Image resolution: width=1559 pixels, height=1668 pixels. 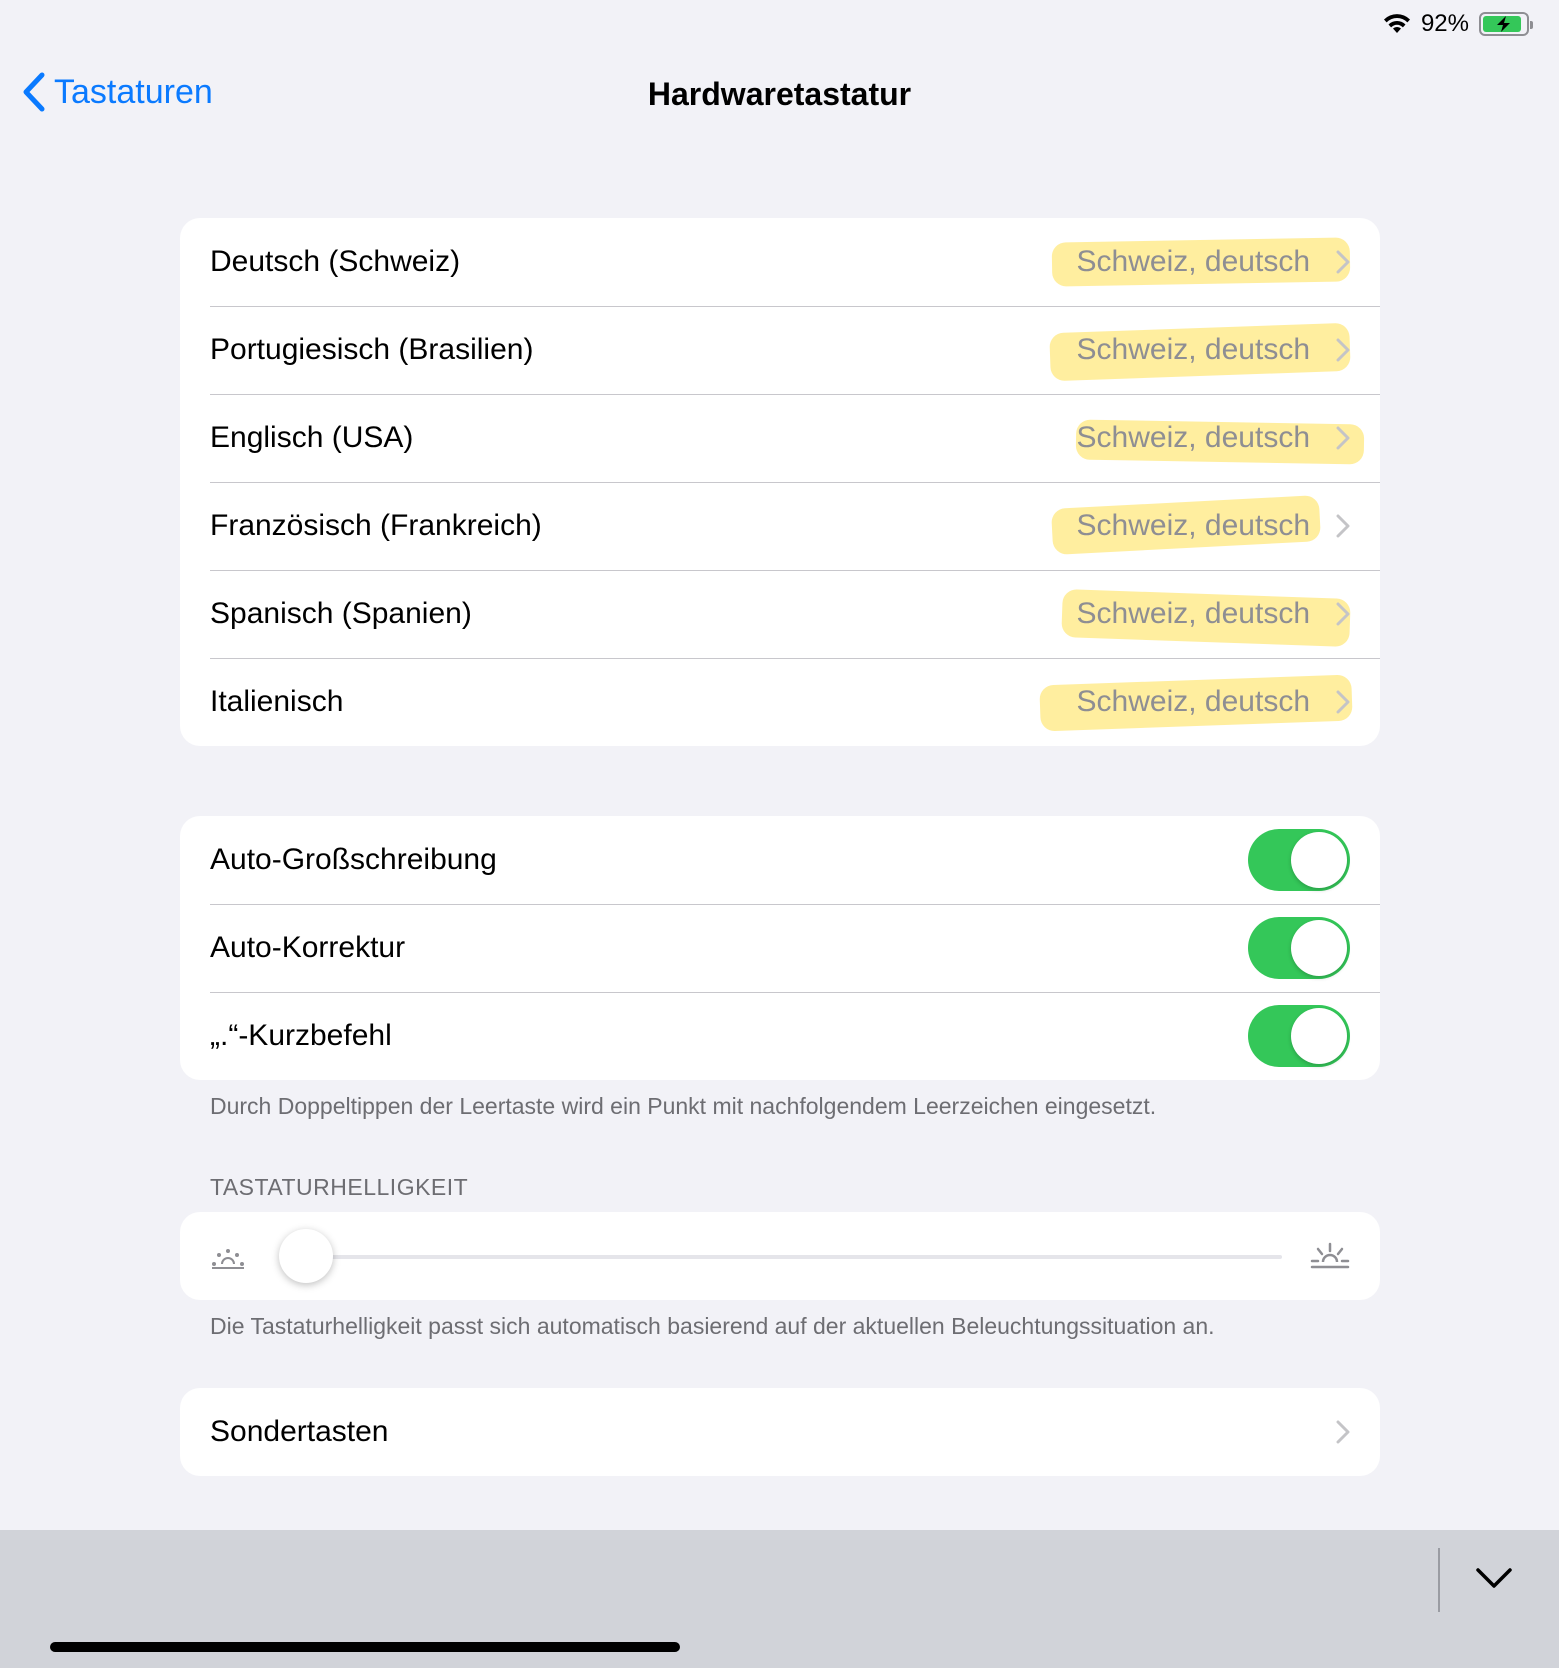 What do you see at coordinates (1494, 1578) in the screenshot?
I see `chevron-down-icon` at bounding box center [1494, 1578].